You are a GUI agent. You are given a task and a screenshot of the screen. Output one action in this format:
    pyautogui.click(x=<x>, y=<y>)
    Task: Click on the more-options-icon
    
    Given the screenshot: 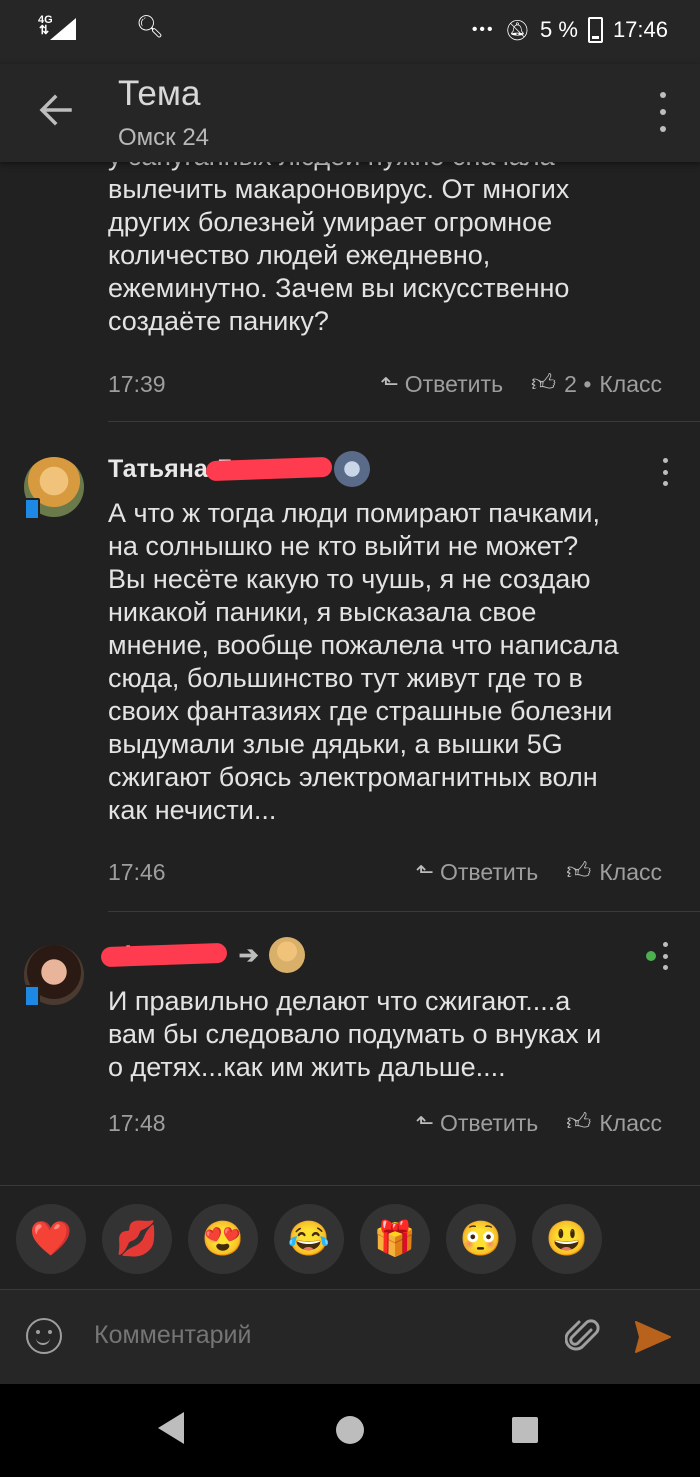 What is the action you would take?
    pyautogui.click(x=663, y=112)
    